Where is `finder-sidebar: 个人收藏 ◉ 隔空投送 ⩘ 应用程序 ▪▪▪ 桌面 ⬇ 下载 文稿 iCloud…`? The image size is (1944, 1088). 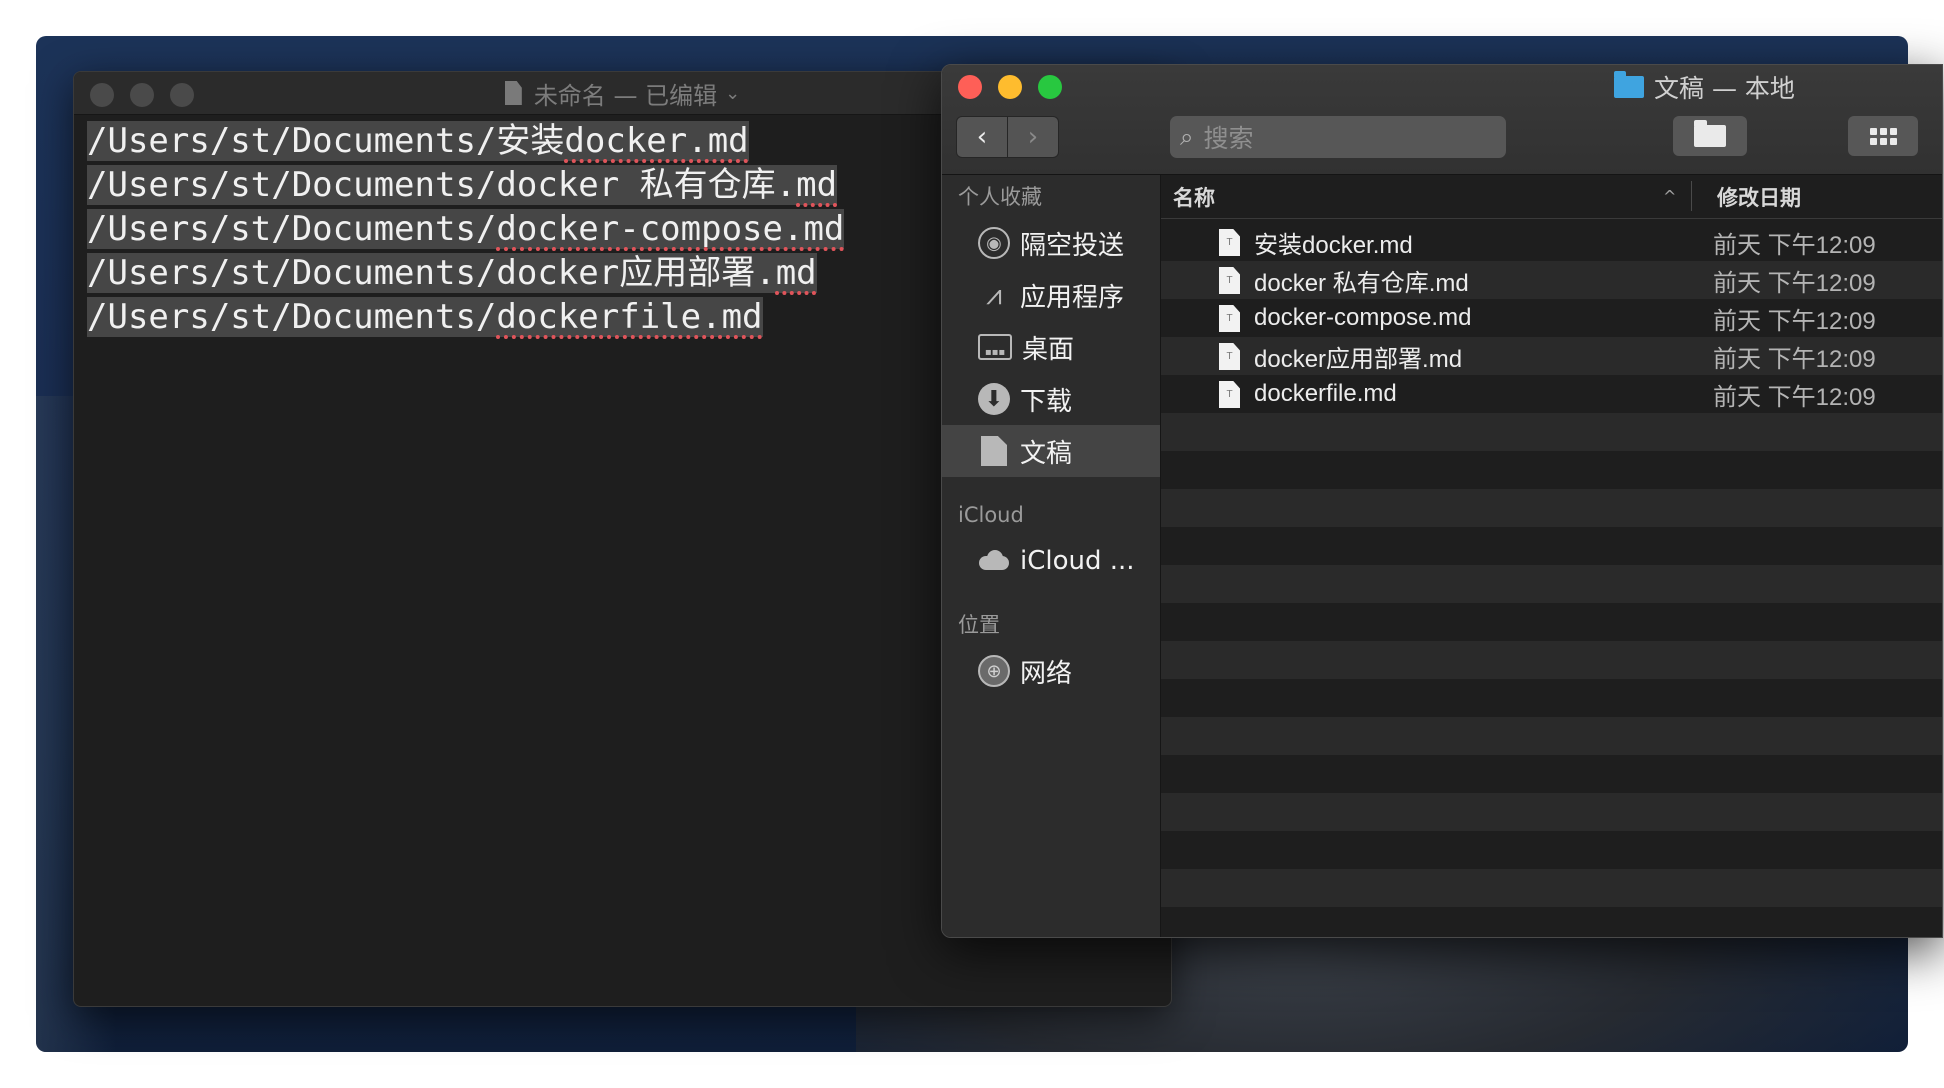 finder-sidebar: 个人收藏 ◉ 隔空投送 ⩘ 应用程序 ▪▪▪ 桌面 ⬇ 下载 文稿 iCloud… is located at coordinates (1051, 556).